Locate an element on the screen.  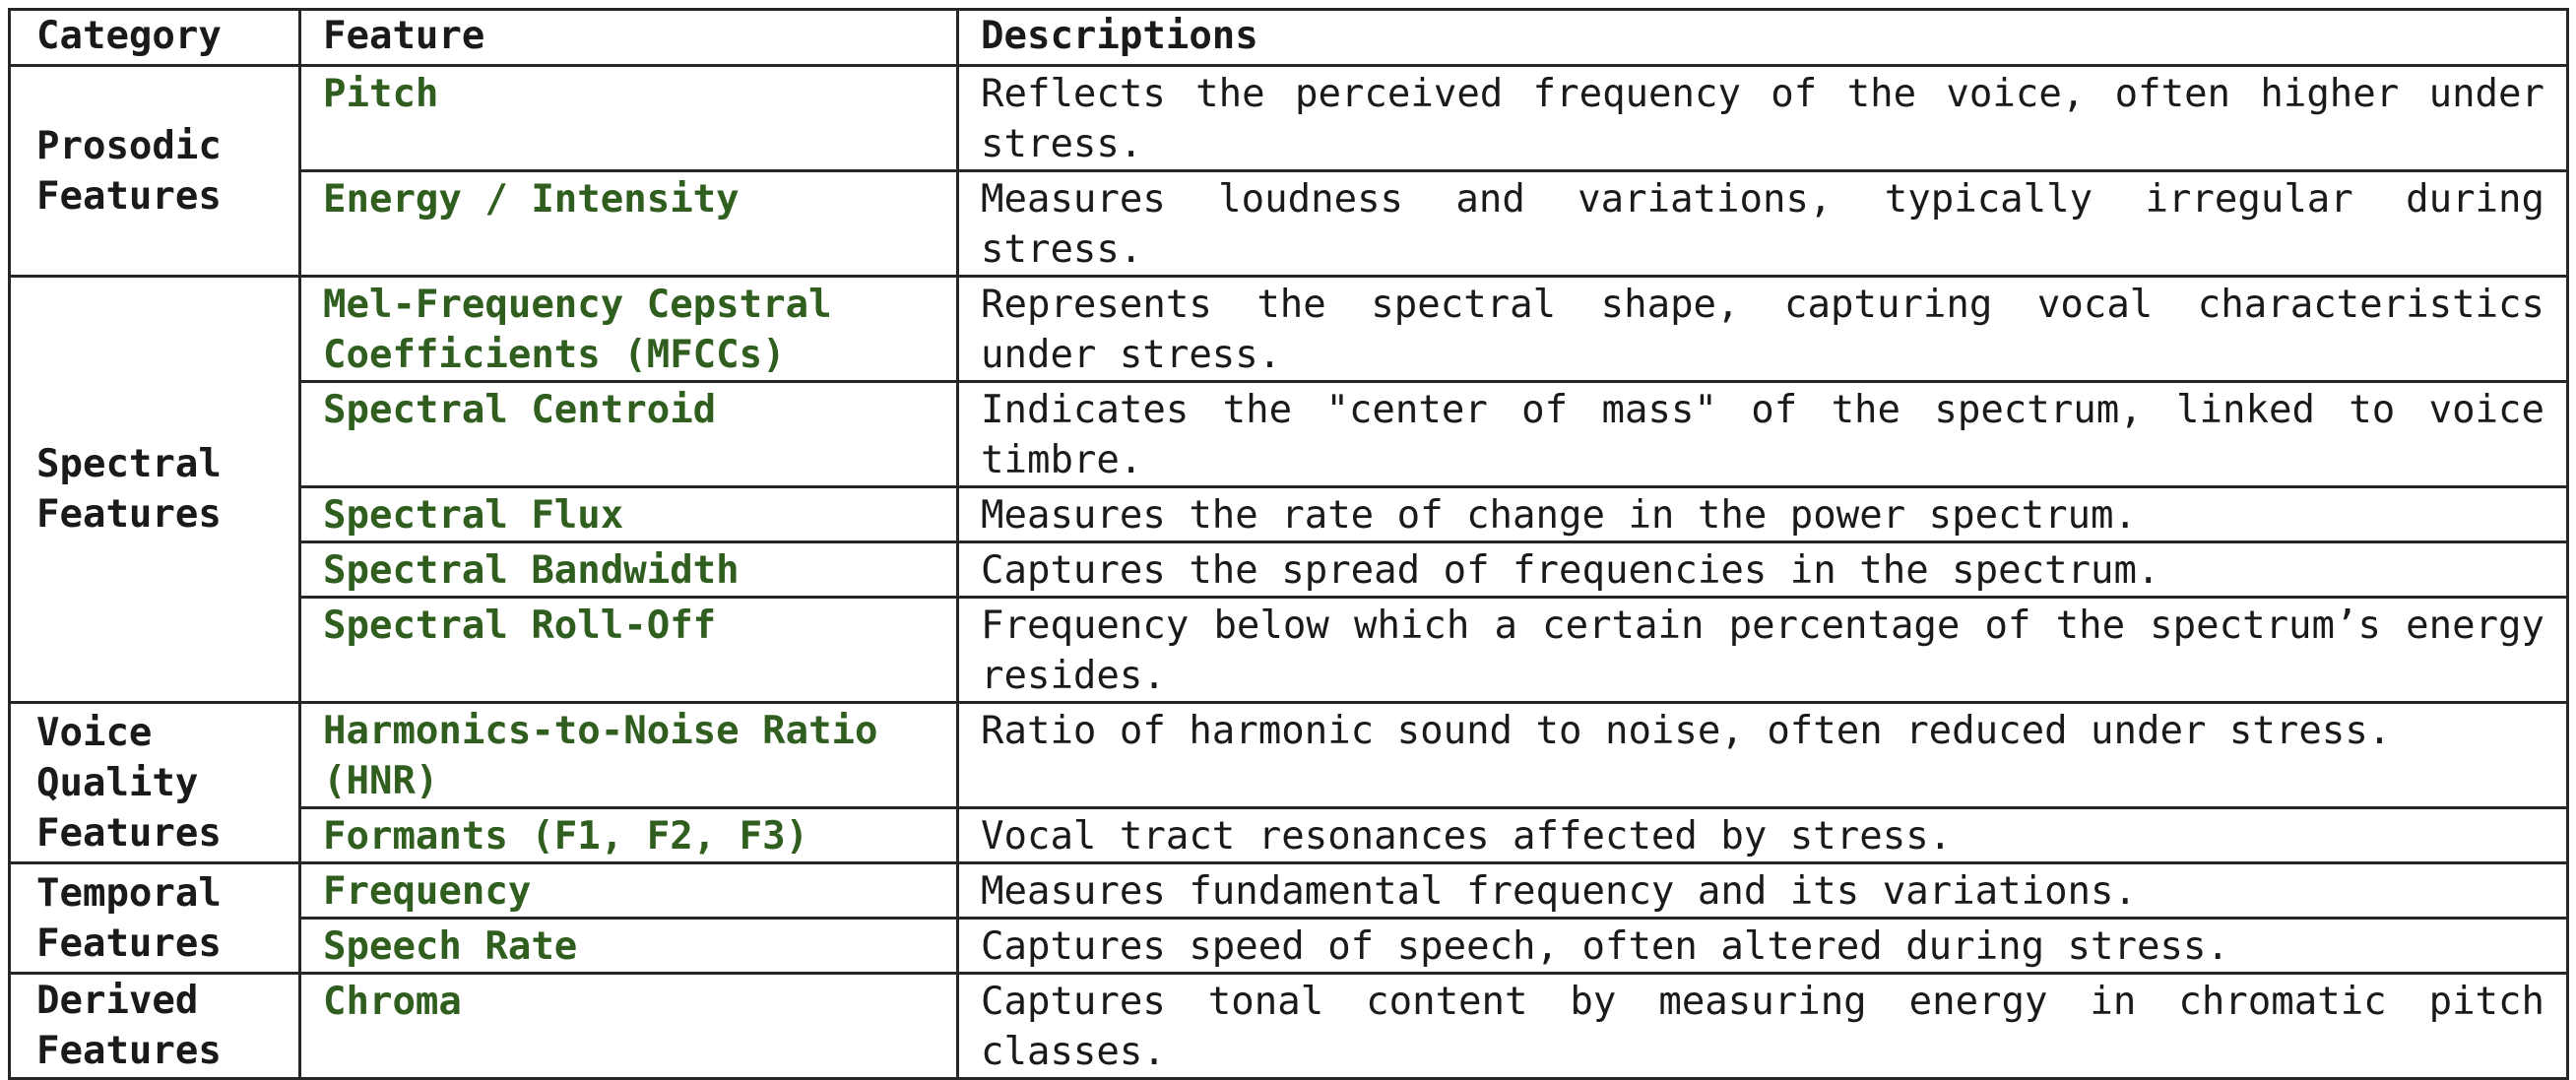
feature-cell: Frequency is located at coordinates (628, 891).